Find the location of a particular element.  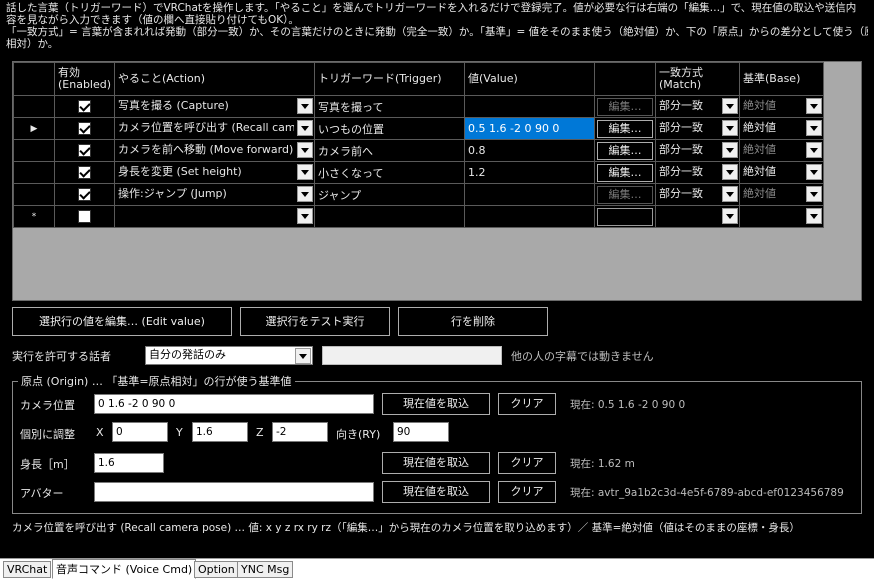

height-input: 1.6 is located at coordinates (129, 463).